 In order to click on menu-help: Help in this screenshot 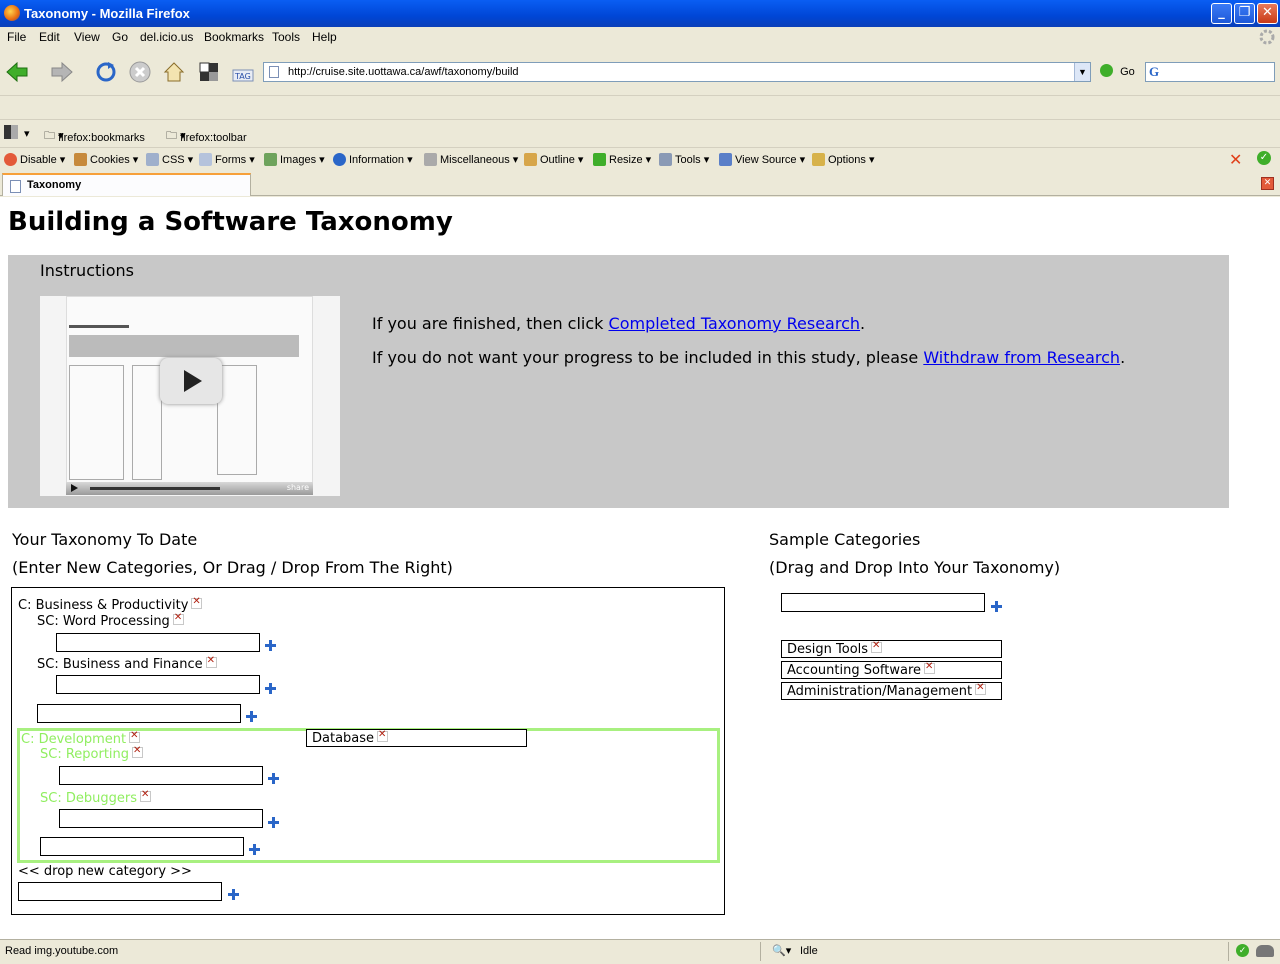, I will do `click(324, 37)`.